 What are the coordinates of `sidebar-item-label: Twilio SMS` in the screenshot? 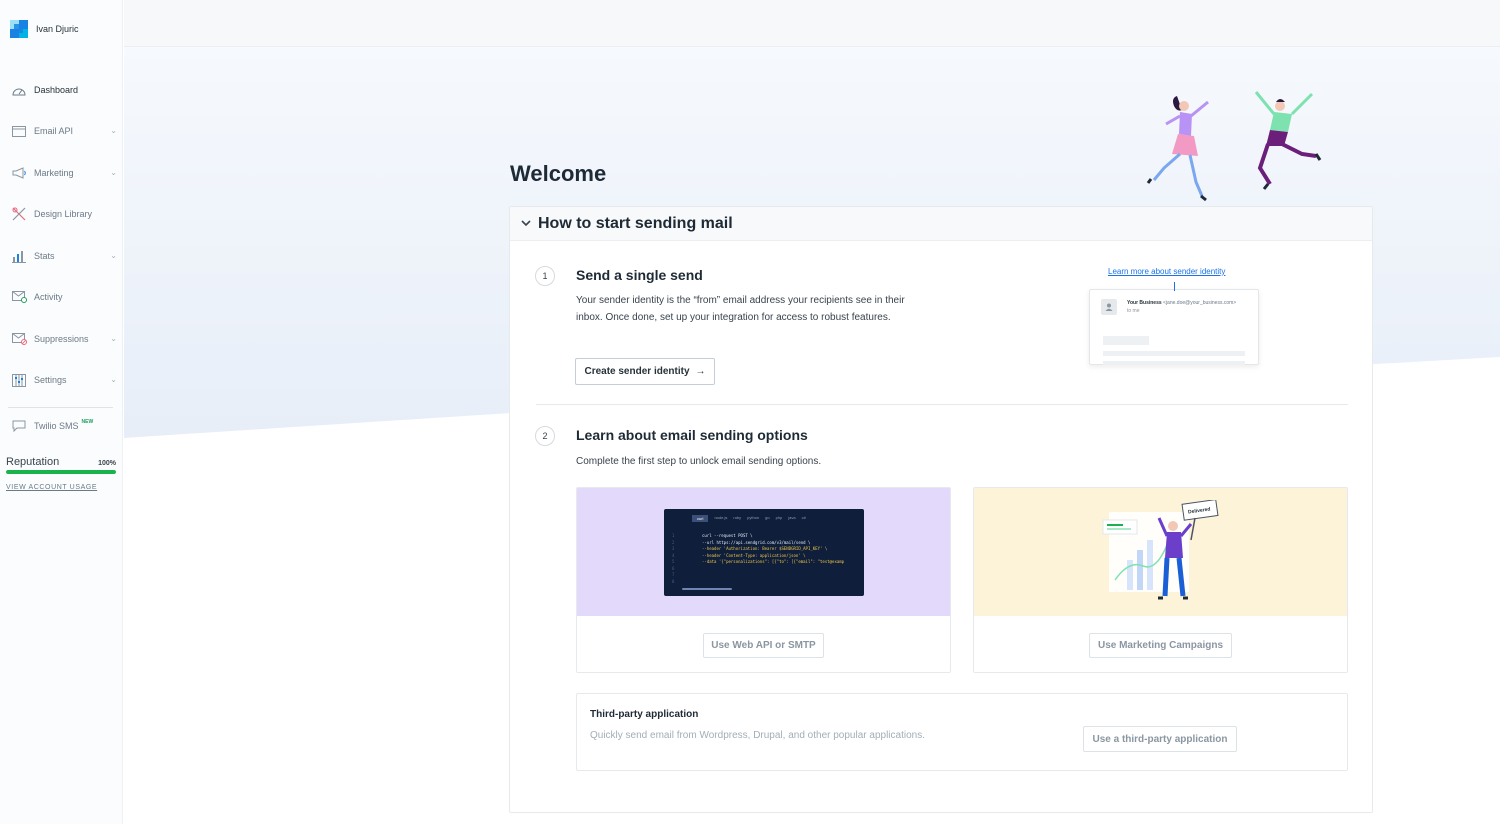 It's located at (56, 426).